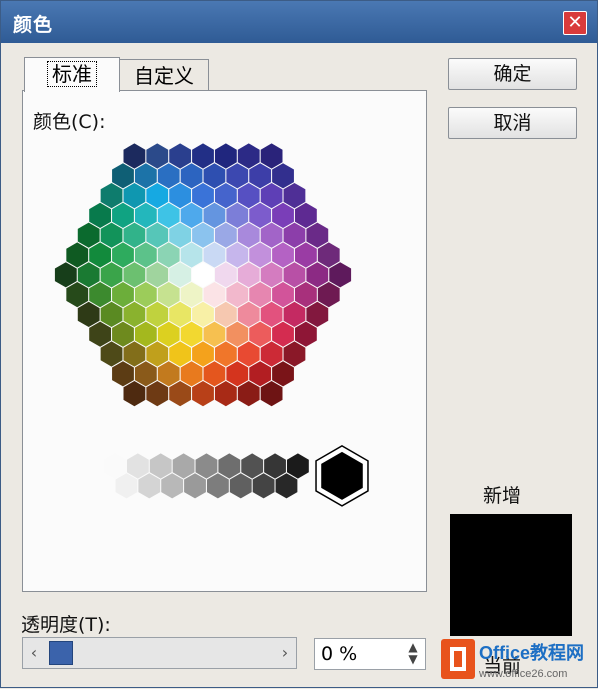  I want to click on ok-button: 确定, so click(512, 74).